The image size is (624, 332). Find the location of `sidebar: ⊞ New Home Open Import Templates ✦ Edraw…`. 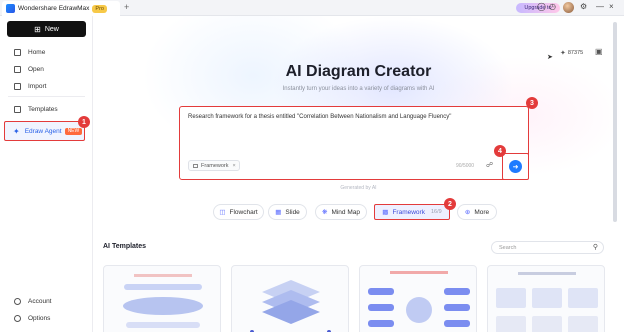

sidebar: ⊞ New Home Open Import Templates ✦ Edraw… is located at coordinates (46, 174).